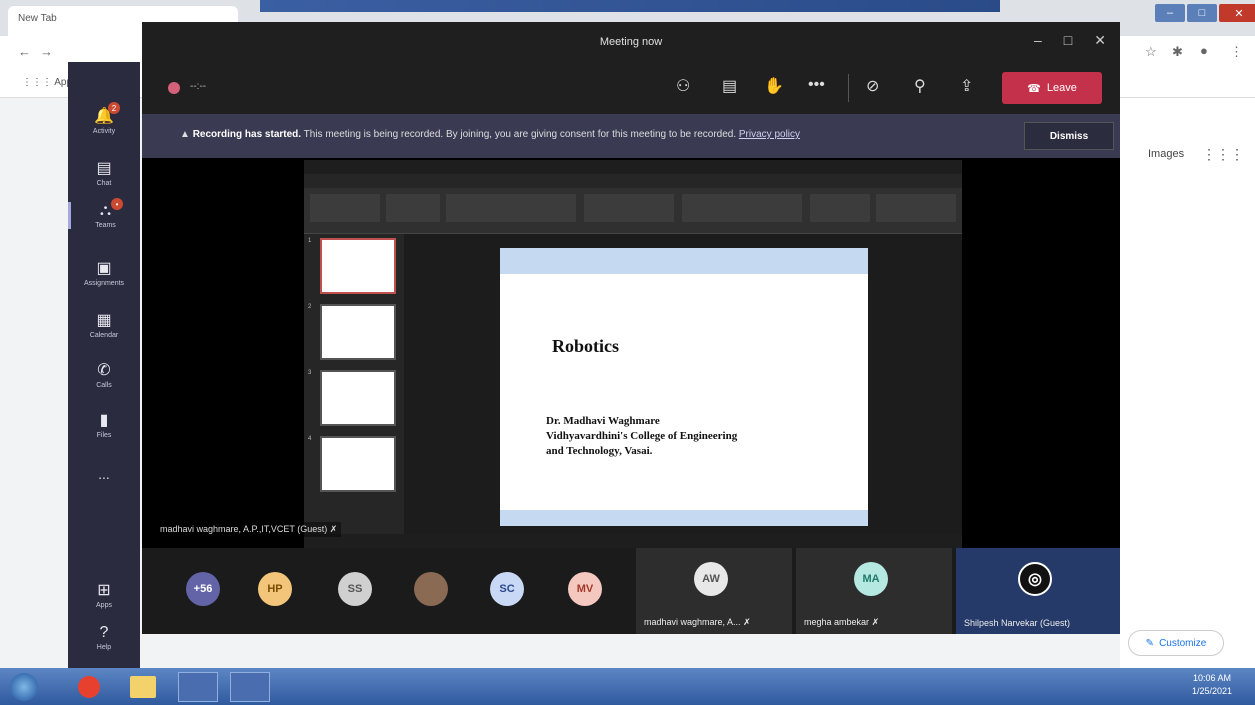 The width and height of the screenshot is (1255, 705). I want to click on pencil-icon: ✎, so click(1150, 643).